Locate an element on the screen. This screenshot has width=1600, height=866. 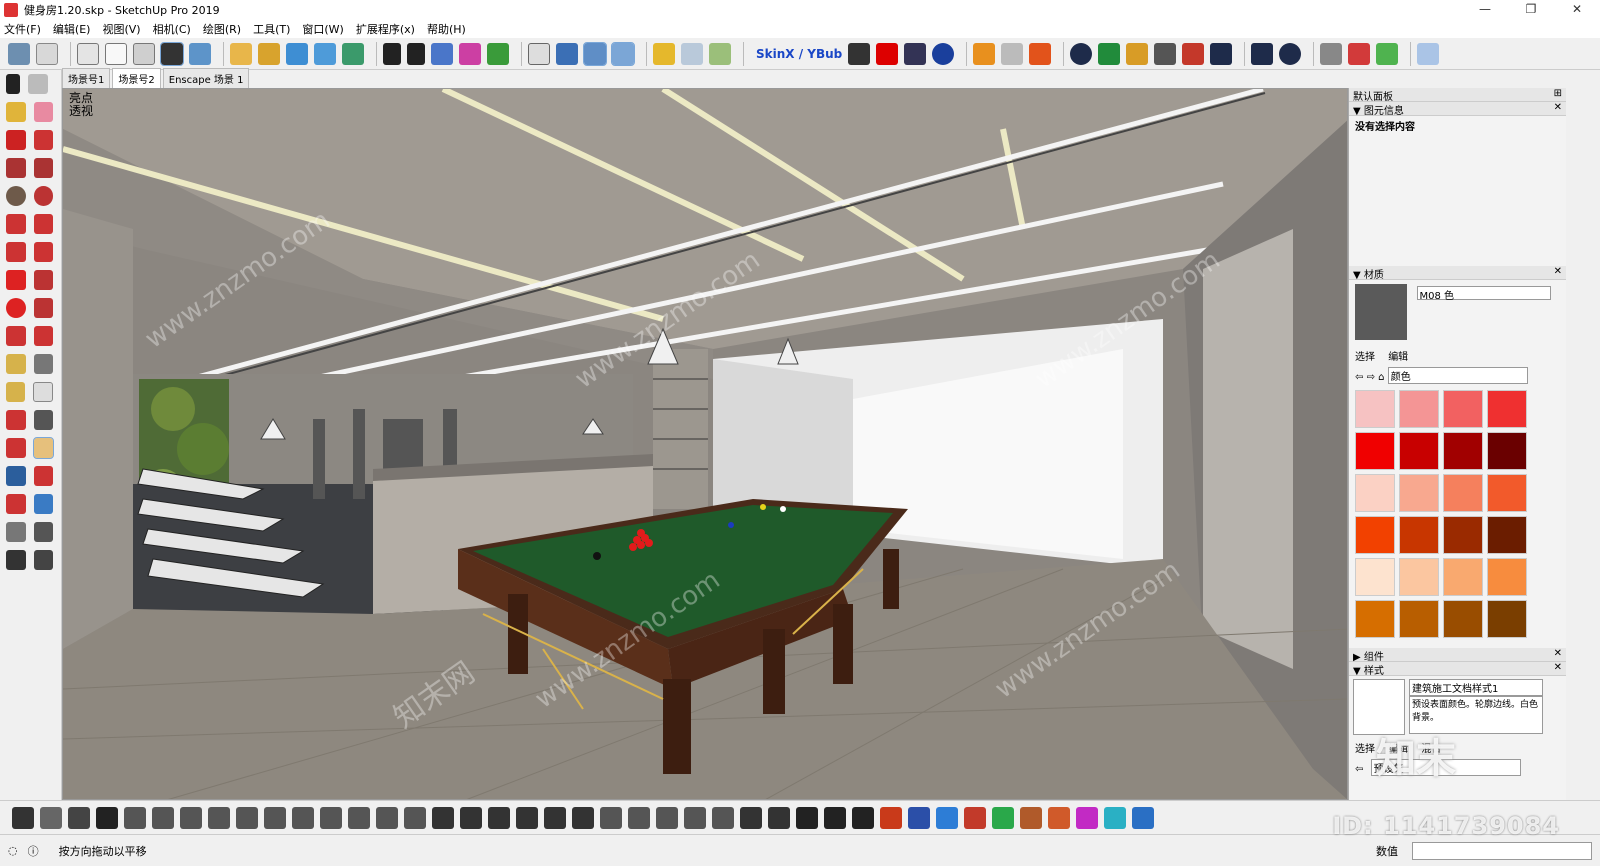
tab-style-select: 选择 is located at coordinates (1365, 749).